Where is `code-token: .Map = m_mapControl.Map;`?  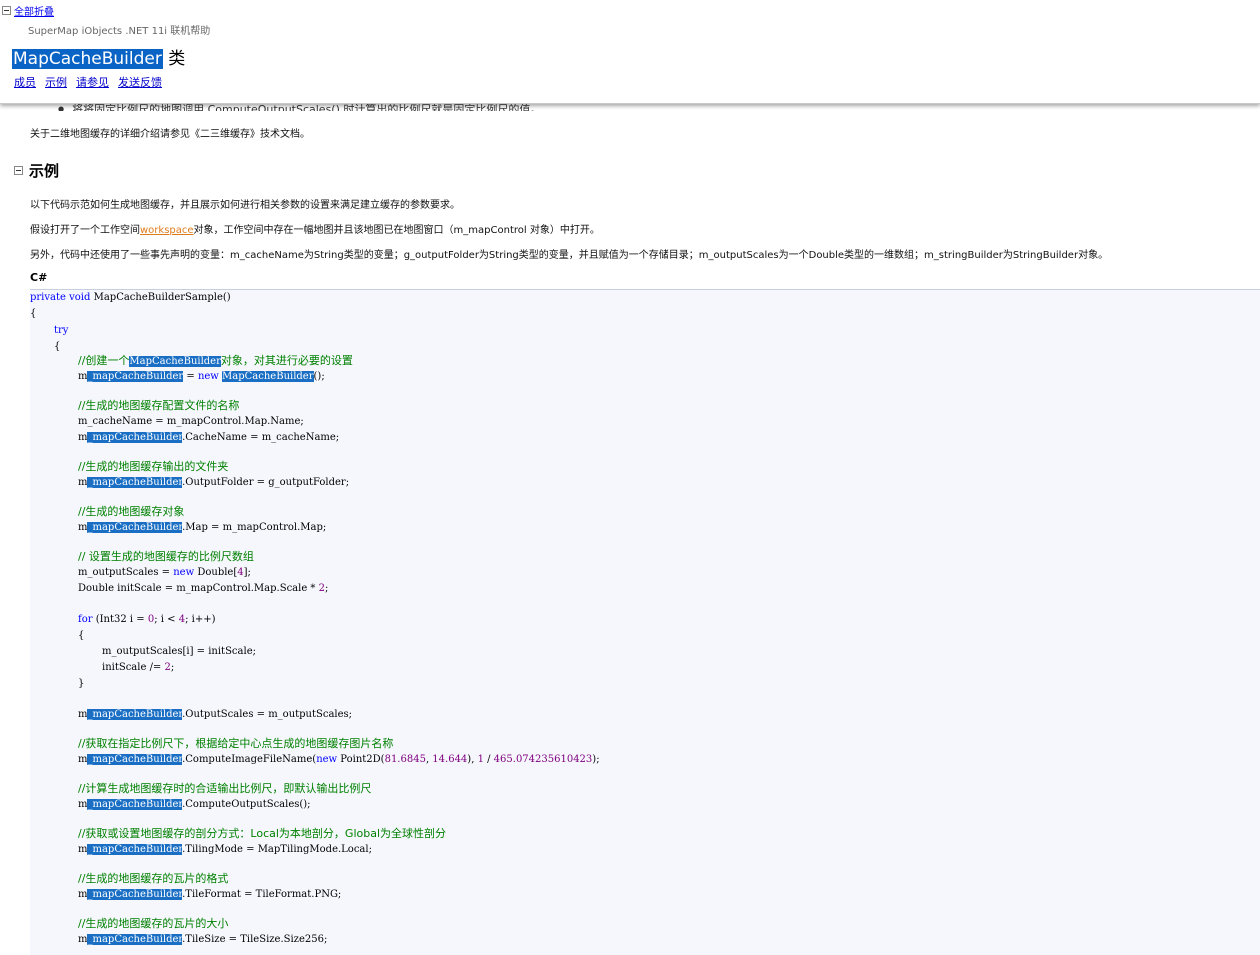 code-token: .Map = m_mapControl.Map; is located at coordinates (254, 527).